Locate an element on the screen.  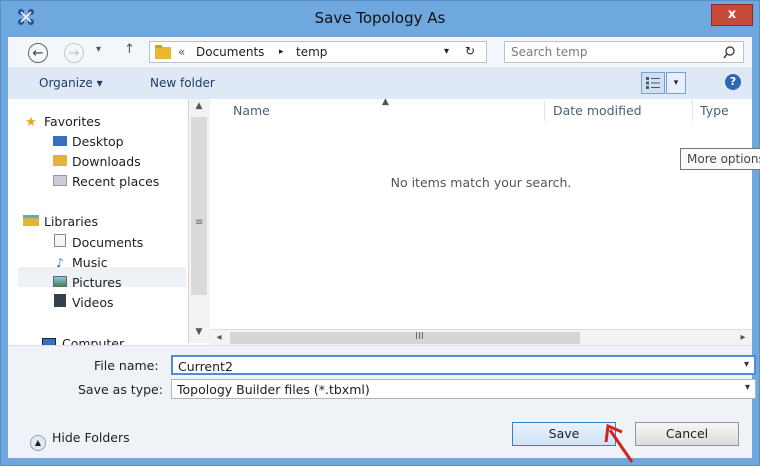
nav-item-recent-places: Recent places is located at coordinates (105, 182).